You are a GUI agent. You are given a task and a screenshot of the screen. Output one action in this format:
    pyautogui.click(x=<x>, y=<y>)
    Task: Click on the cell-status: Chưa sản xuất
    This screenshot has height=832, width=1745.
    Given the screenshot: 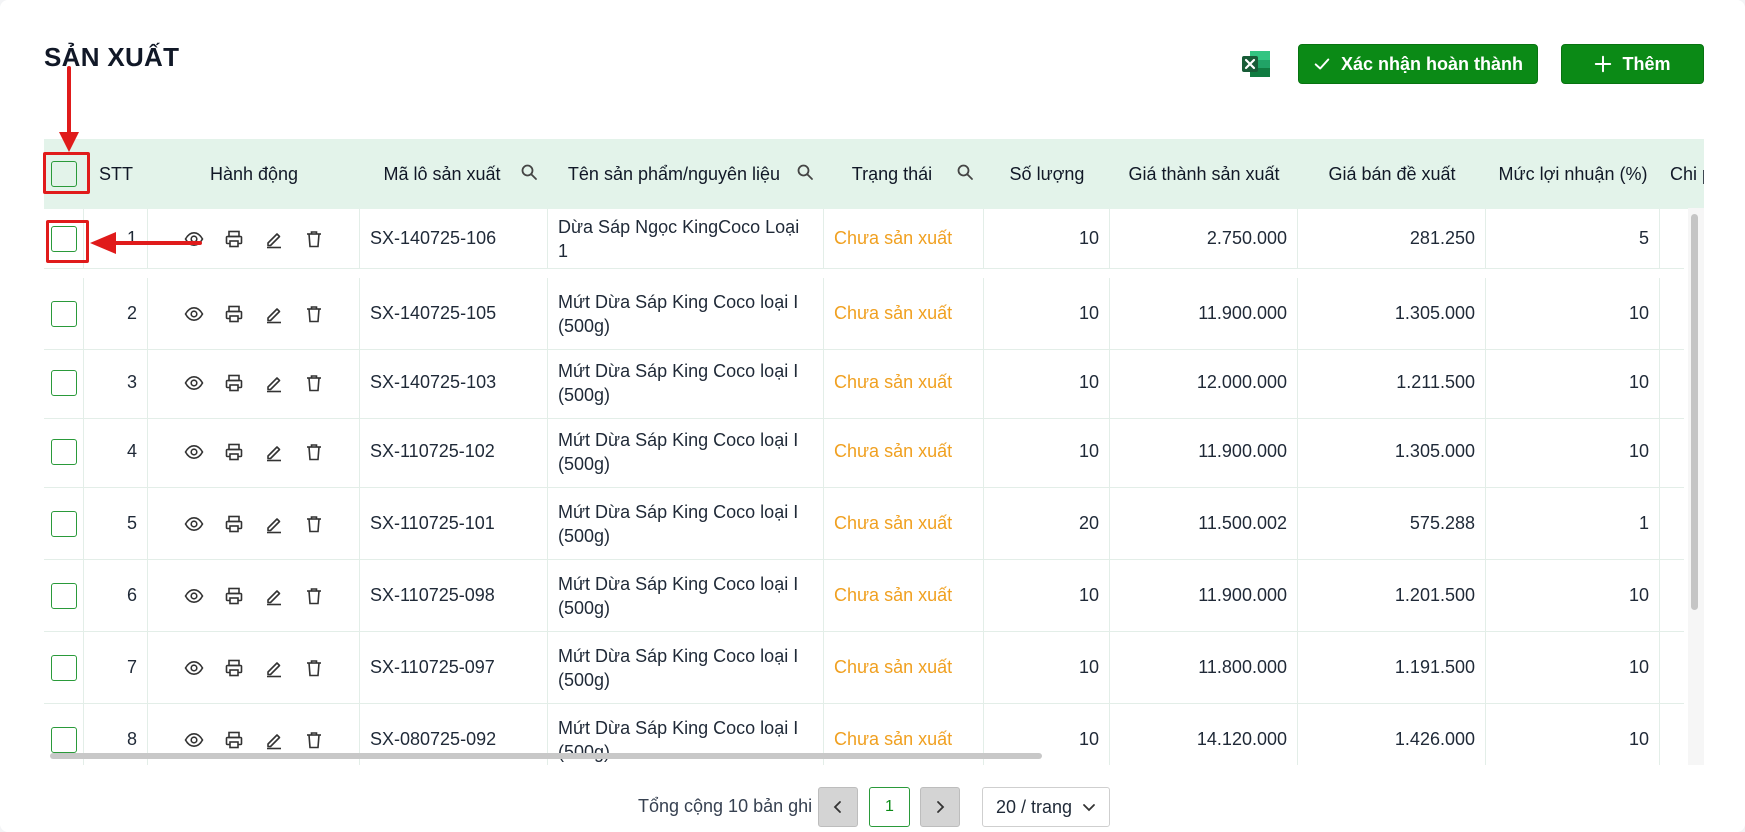 What is the action you would take?
    pyautogui.click(x=904, y=238)
    